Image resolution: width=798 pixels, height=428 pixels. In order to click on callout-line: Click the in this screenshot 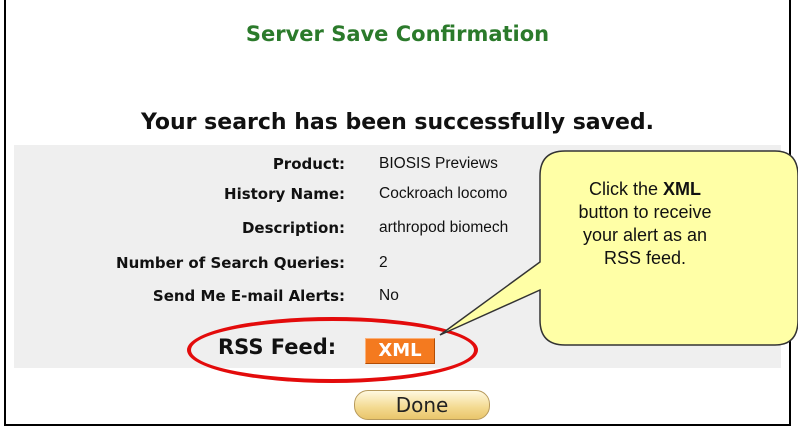, I will do `click(626, 189)`.